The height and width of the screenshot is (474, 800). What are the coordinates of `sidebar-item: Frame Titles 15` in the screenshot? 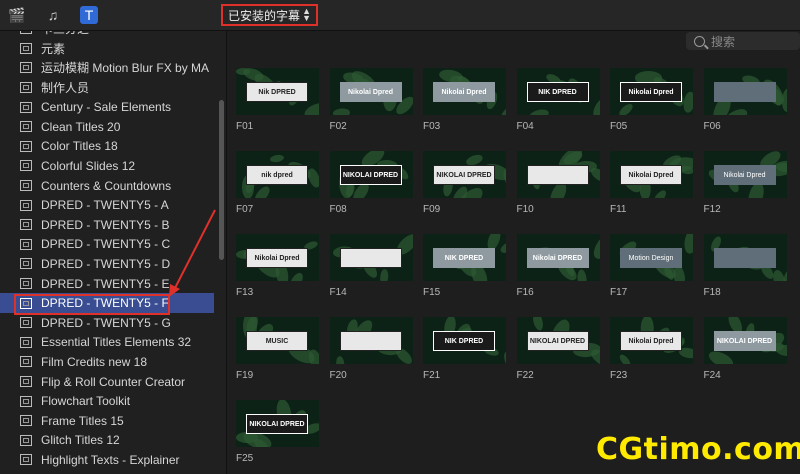 It's located at (107, 421).